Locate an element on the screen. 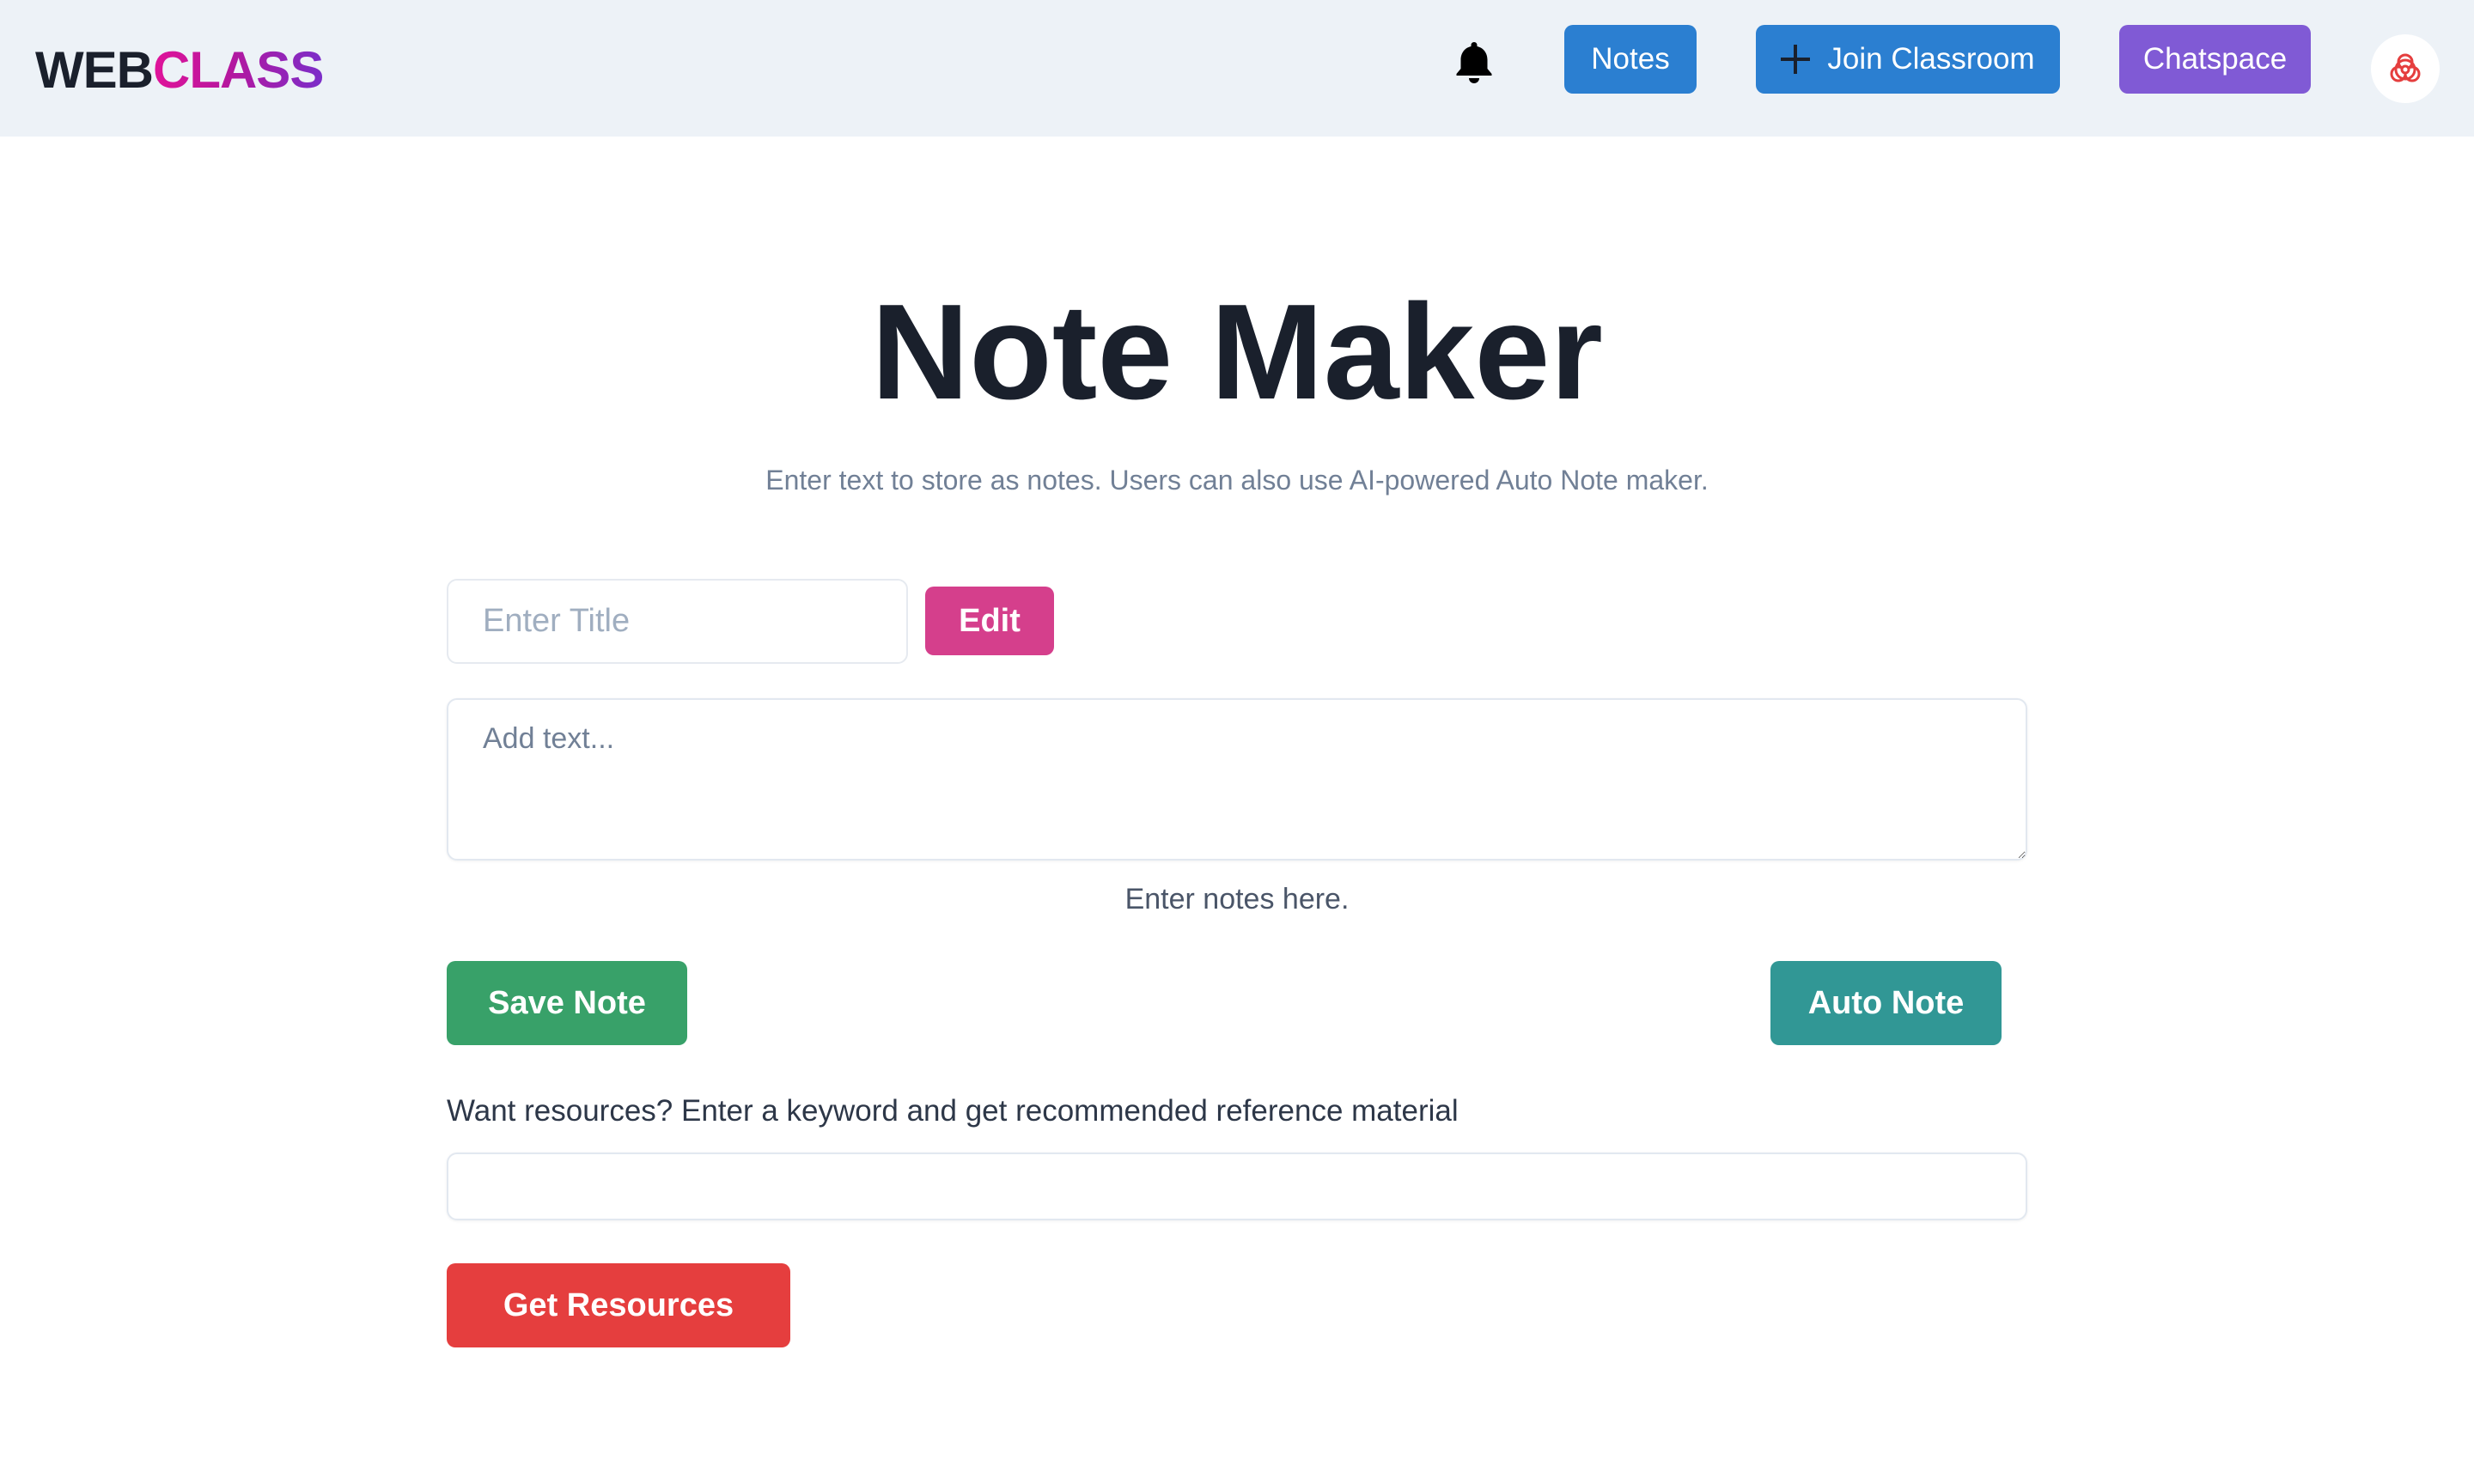 This screenshot has height=1484, width=2474. edit-button-label: Edit is located at coordinates (990, 620).